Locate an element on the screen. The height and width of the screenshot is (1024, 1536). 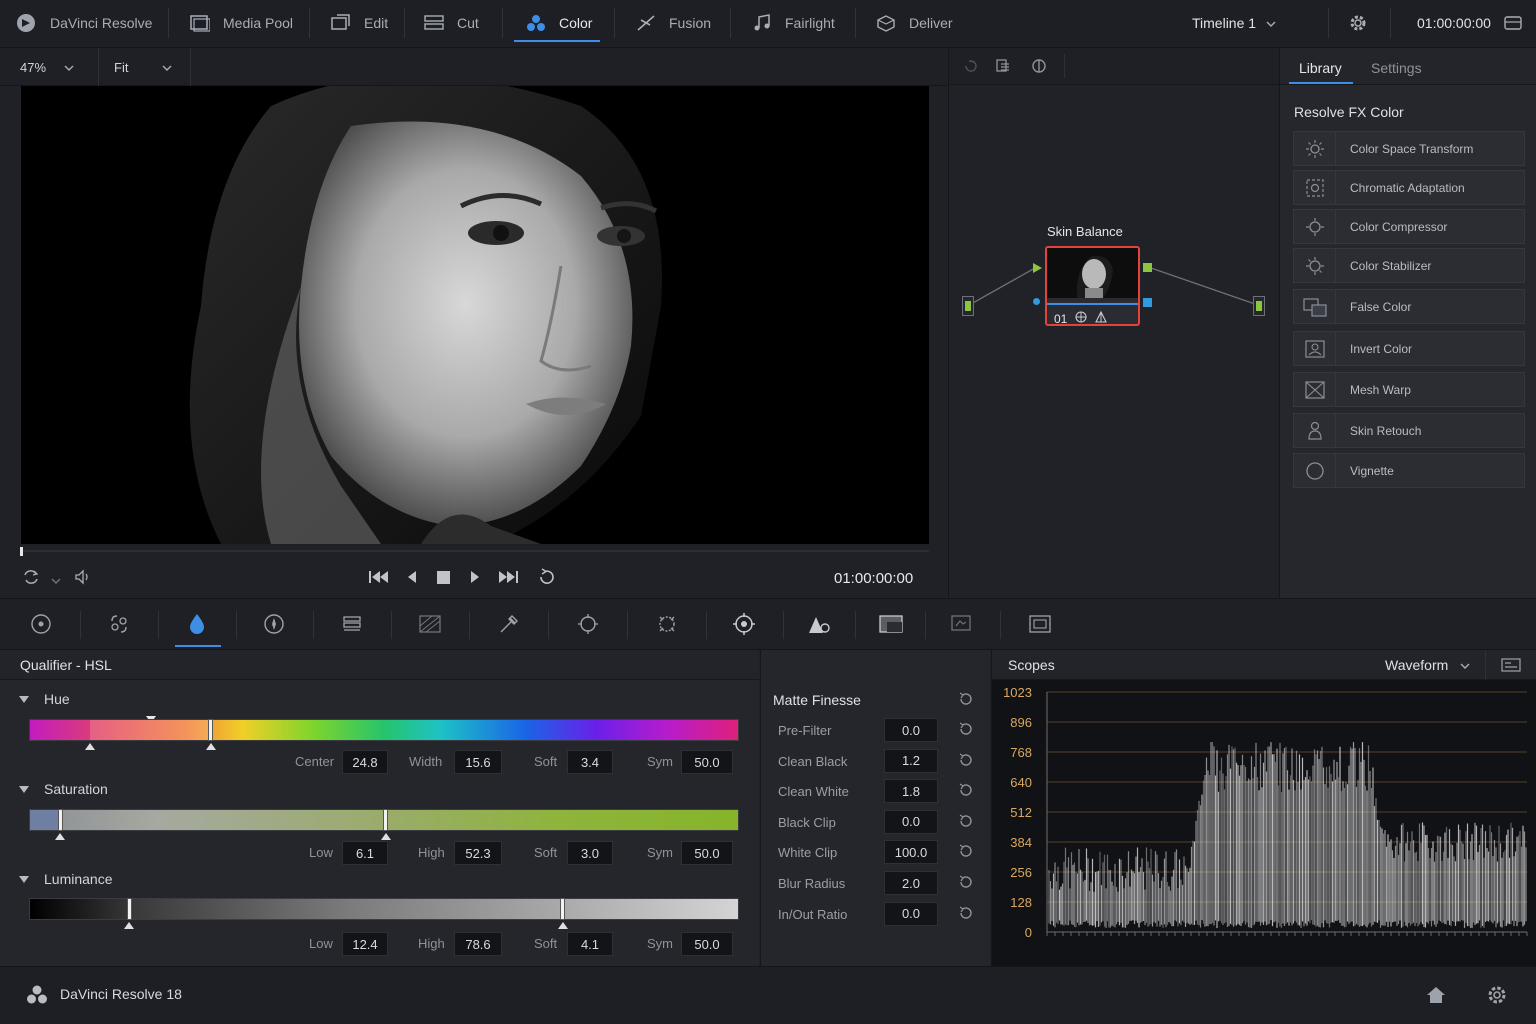
tab-library: Library is located at coordinates (1320, 68).